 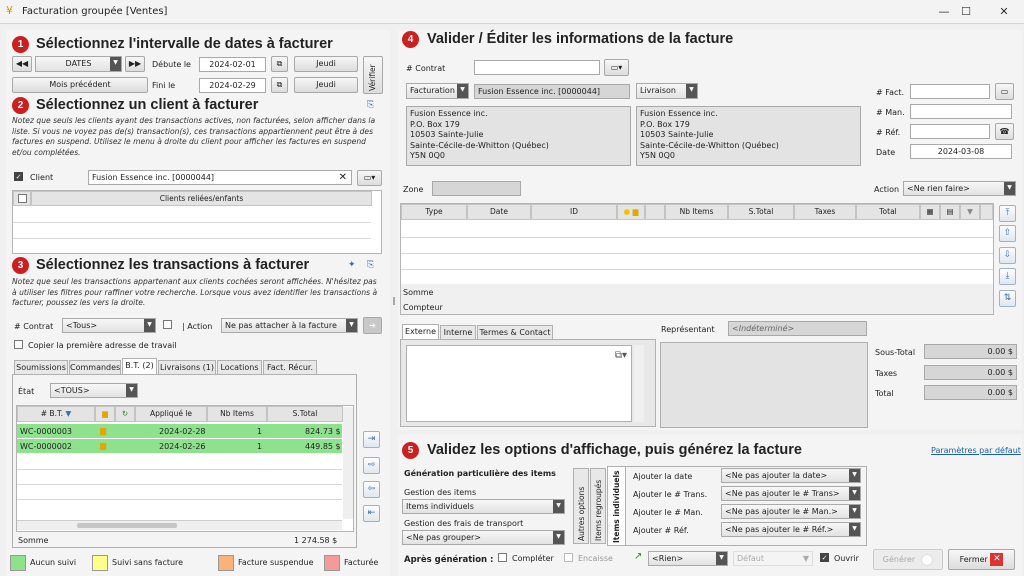 What do you see at coordinates (171, 414) in the screenshot?
I see `col-applied-date: Appliqué le` at bounding box center [171, 414].